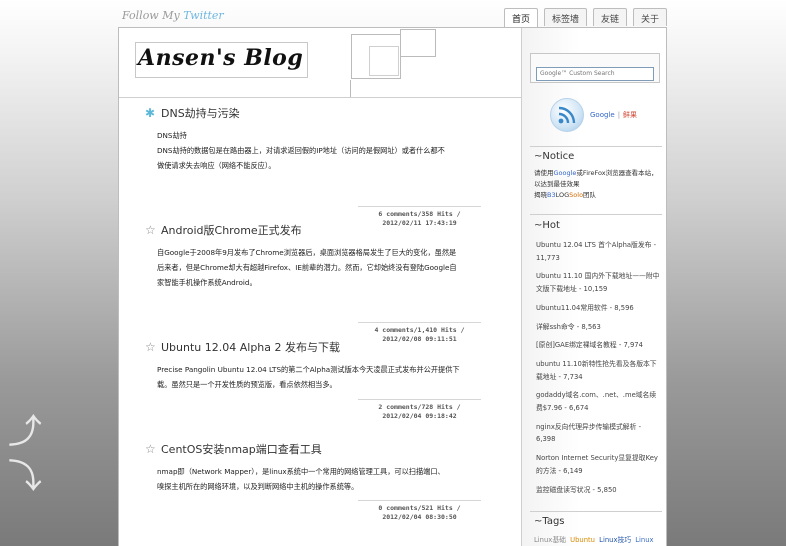 The height and width of the screenshot is (546, 786). I want to click on blog-header: Ansen's Blog, so click(320, 63).